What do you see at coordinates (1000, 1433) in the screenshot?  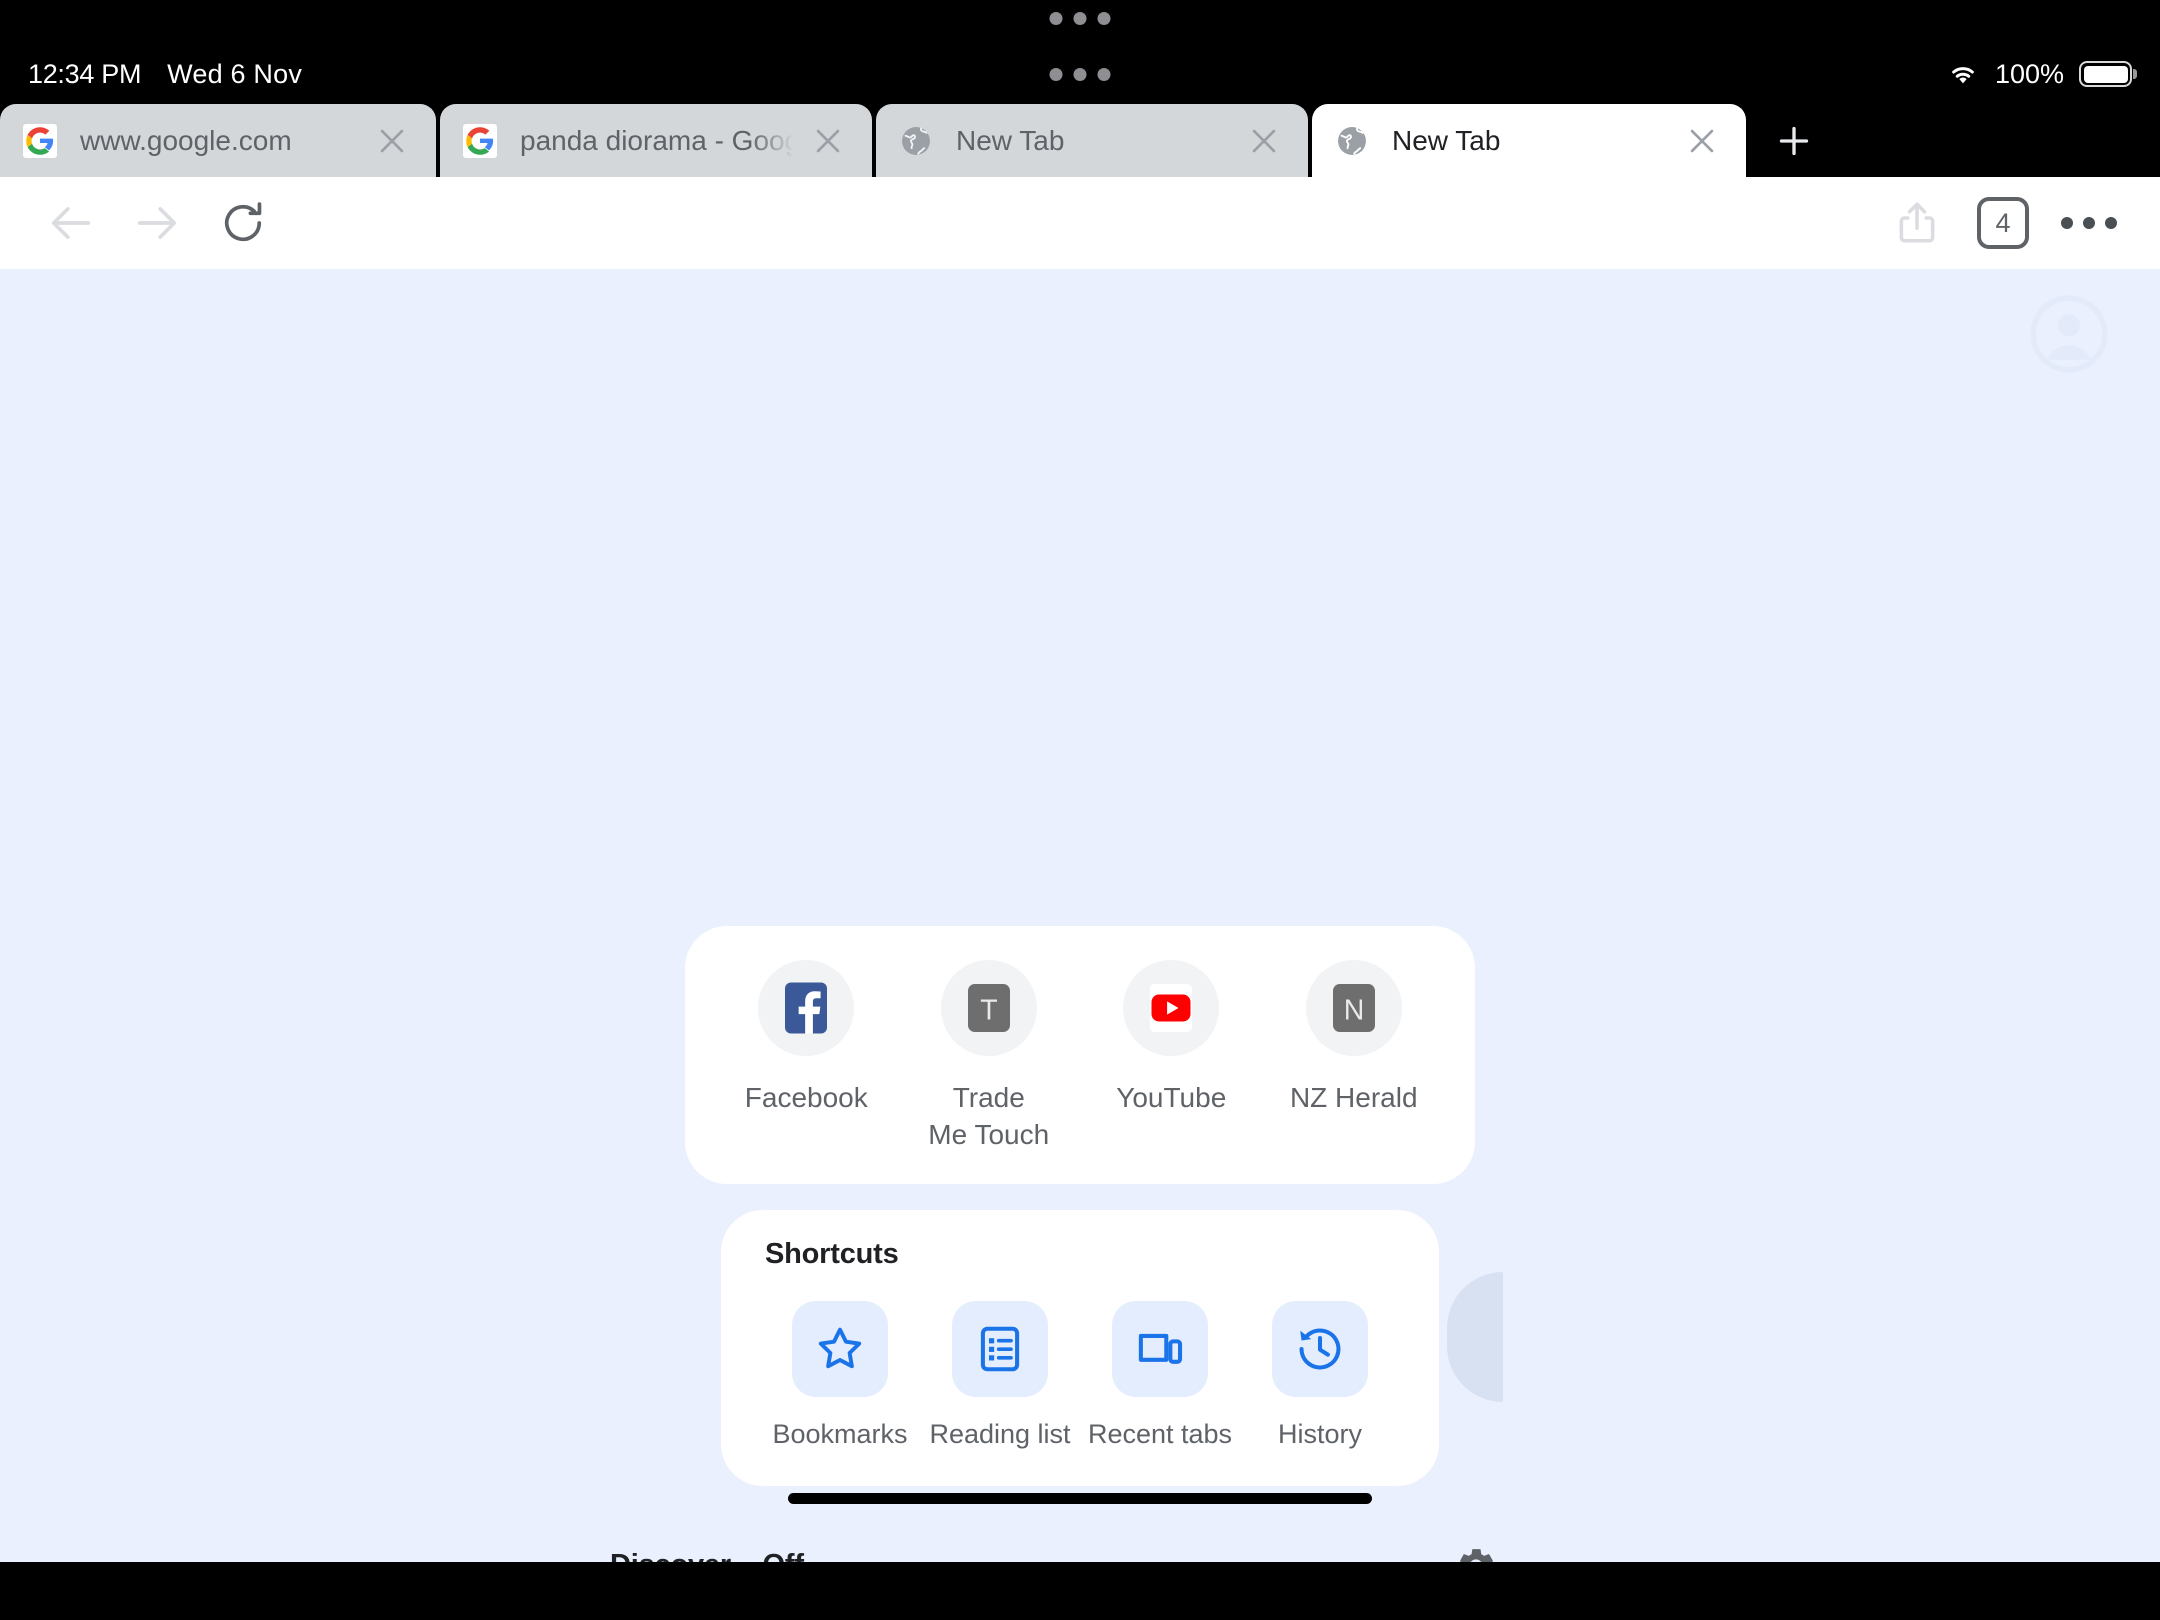 I see `shortcut-label: Reading list` at bounding box center [1000, 1433].